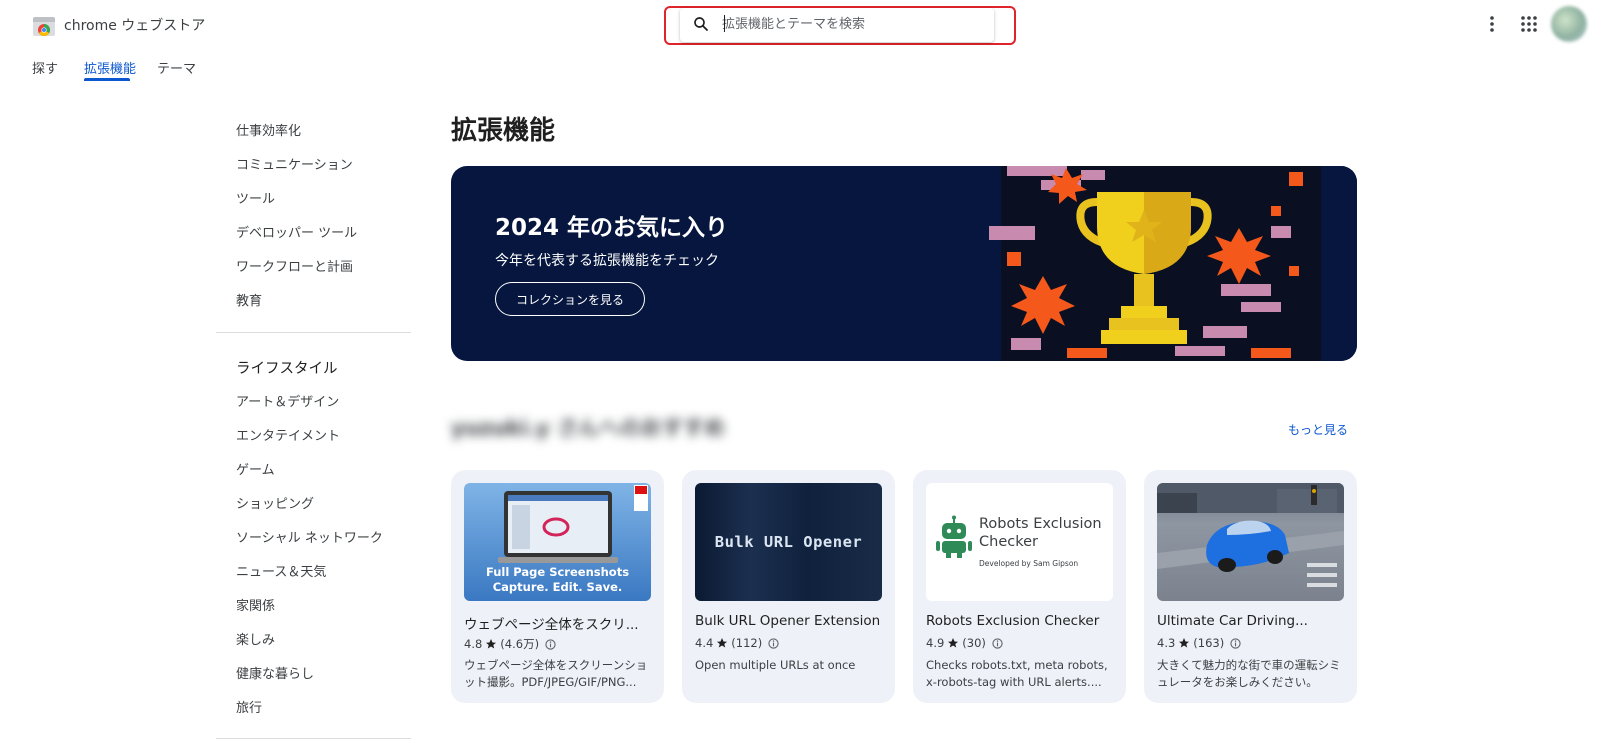 This screenshot has width=1600, height=756. What do you see at coordinates (268, 129) in the screenshot?
I see `sidebar-item-productivity: 仕事効率化` at bounding box center [268, 129].